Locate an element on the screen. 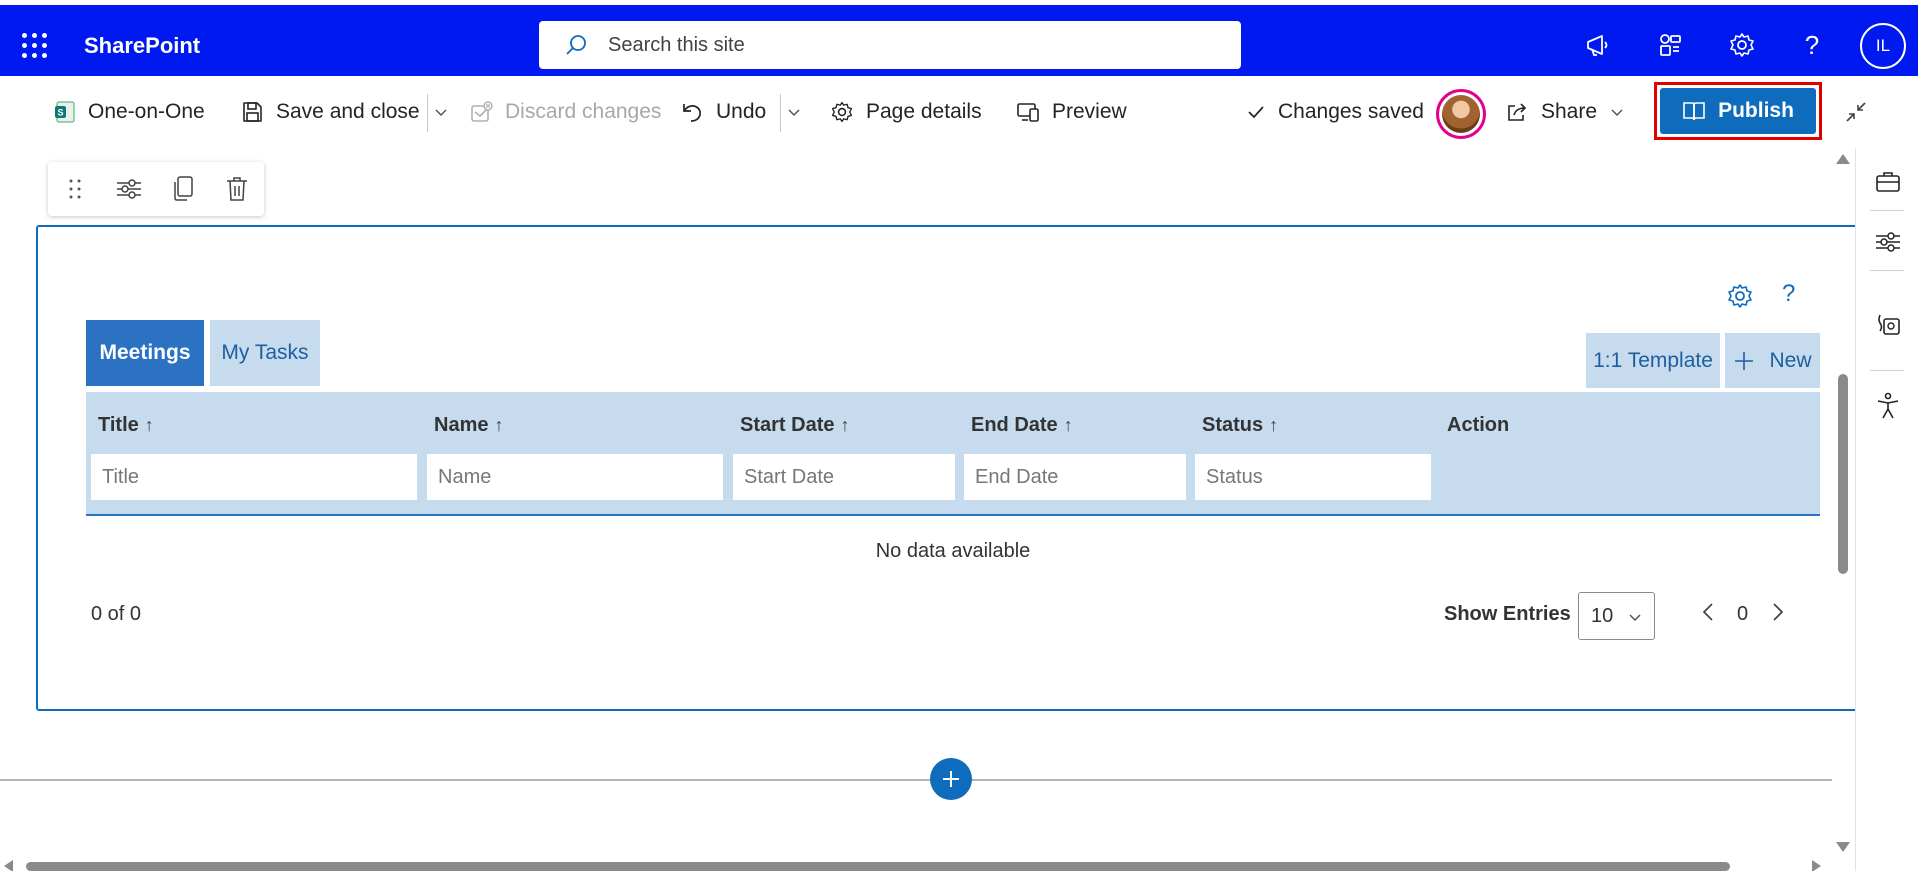 This screenshot has height=871, width=1918. scroll-down-arrow is located at coordinates (1843, 847).